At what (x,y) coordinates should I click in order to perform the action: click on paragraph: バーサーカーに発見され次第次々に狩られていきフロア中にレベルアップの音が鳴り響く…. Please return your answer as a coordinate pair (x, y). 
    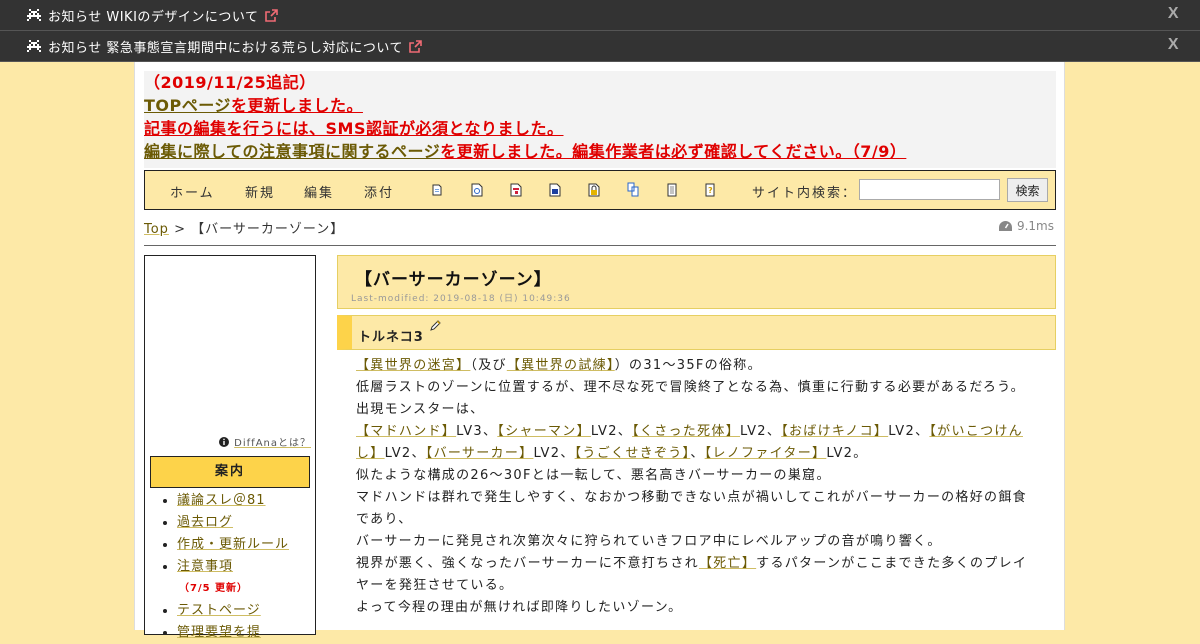
    Looking at the image, I should click on (649, 541).